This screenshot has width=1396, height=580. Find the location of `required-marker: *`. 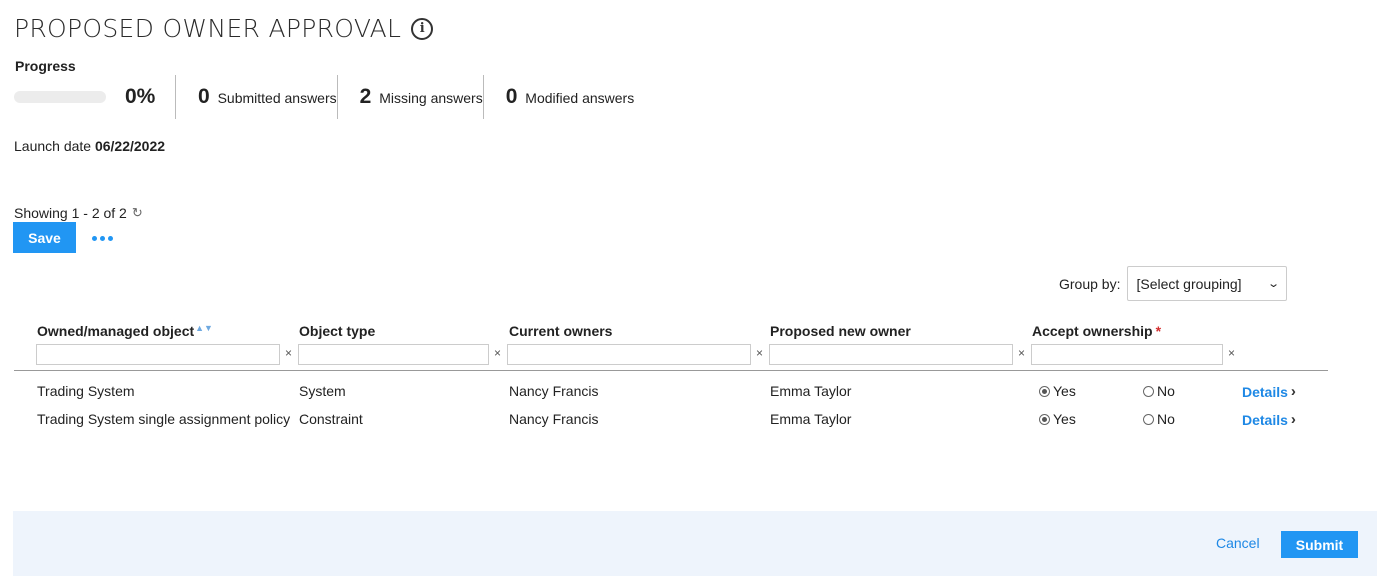

required-marker: * is located at coordinates (1158, 331).